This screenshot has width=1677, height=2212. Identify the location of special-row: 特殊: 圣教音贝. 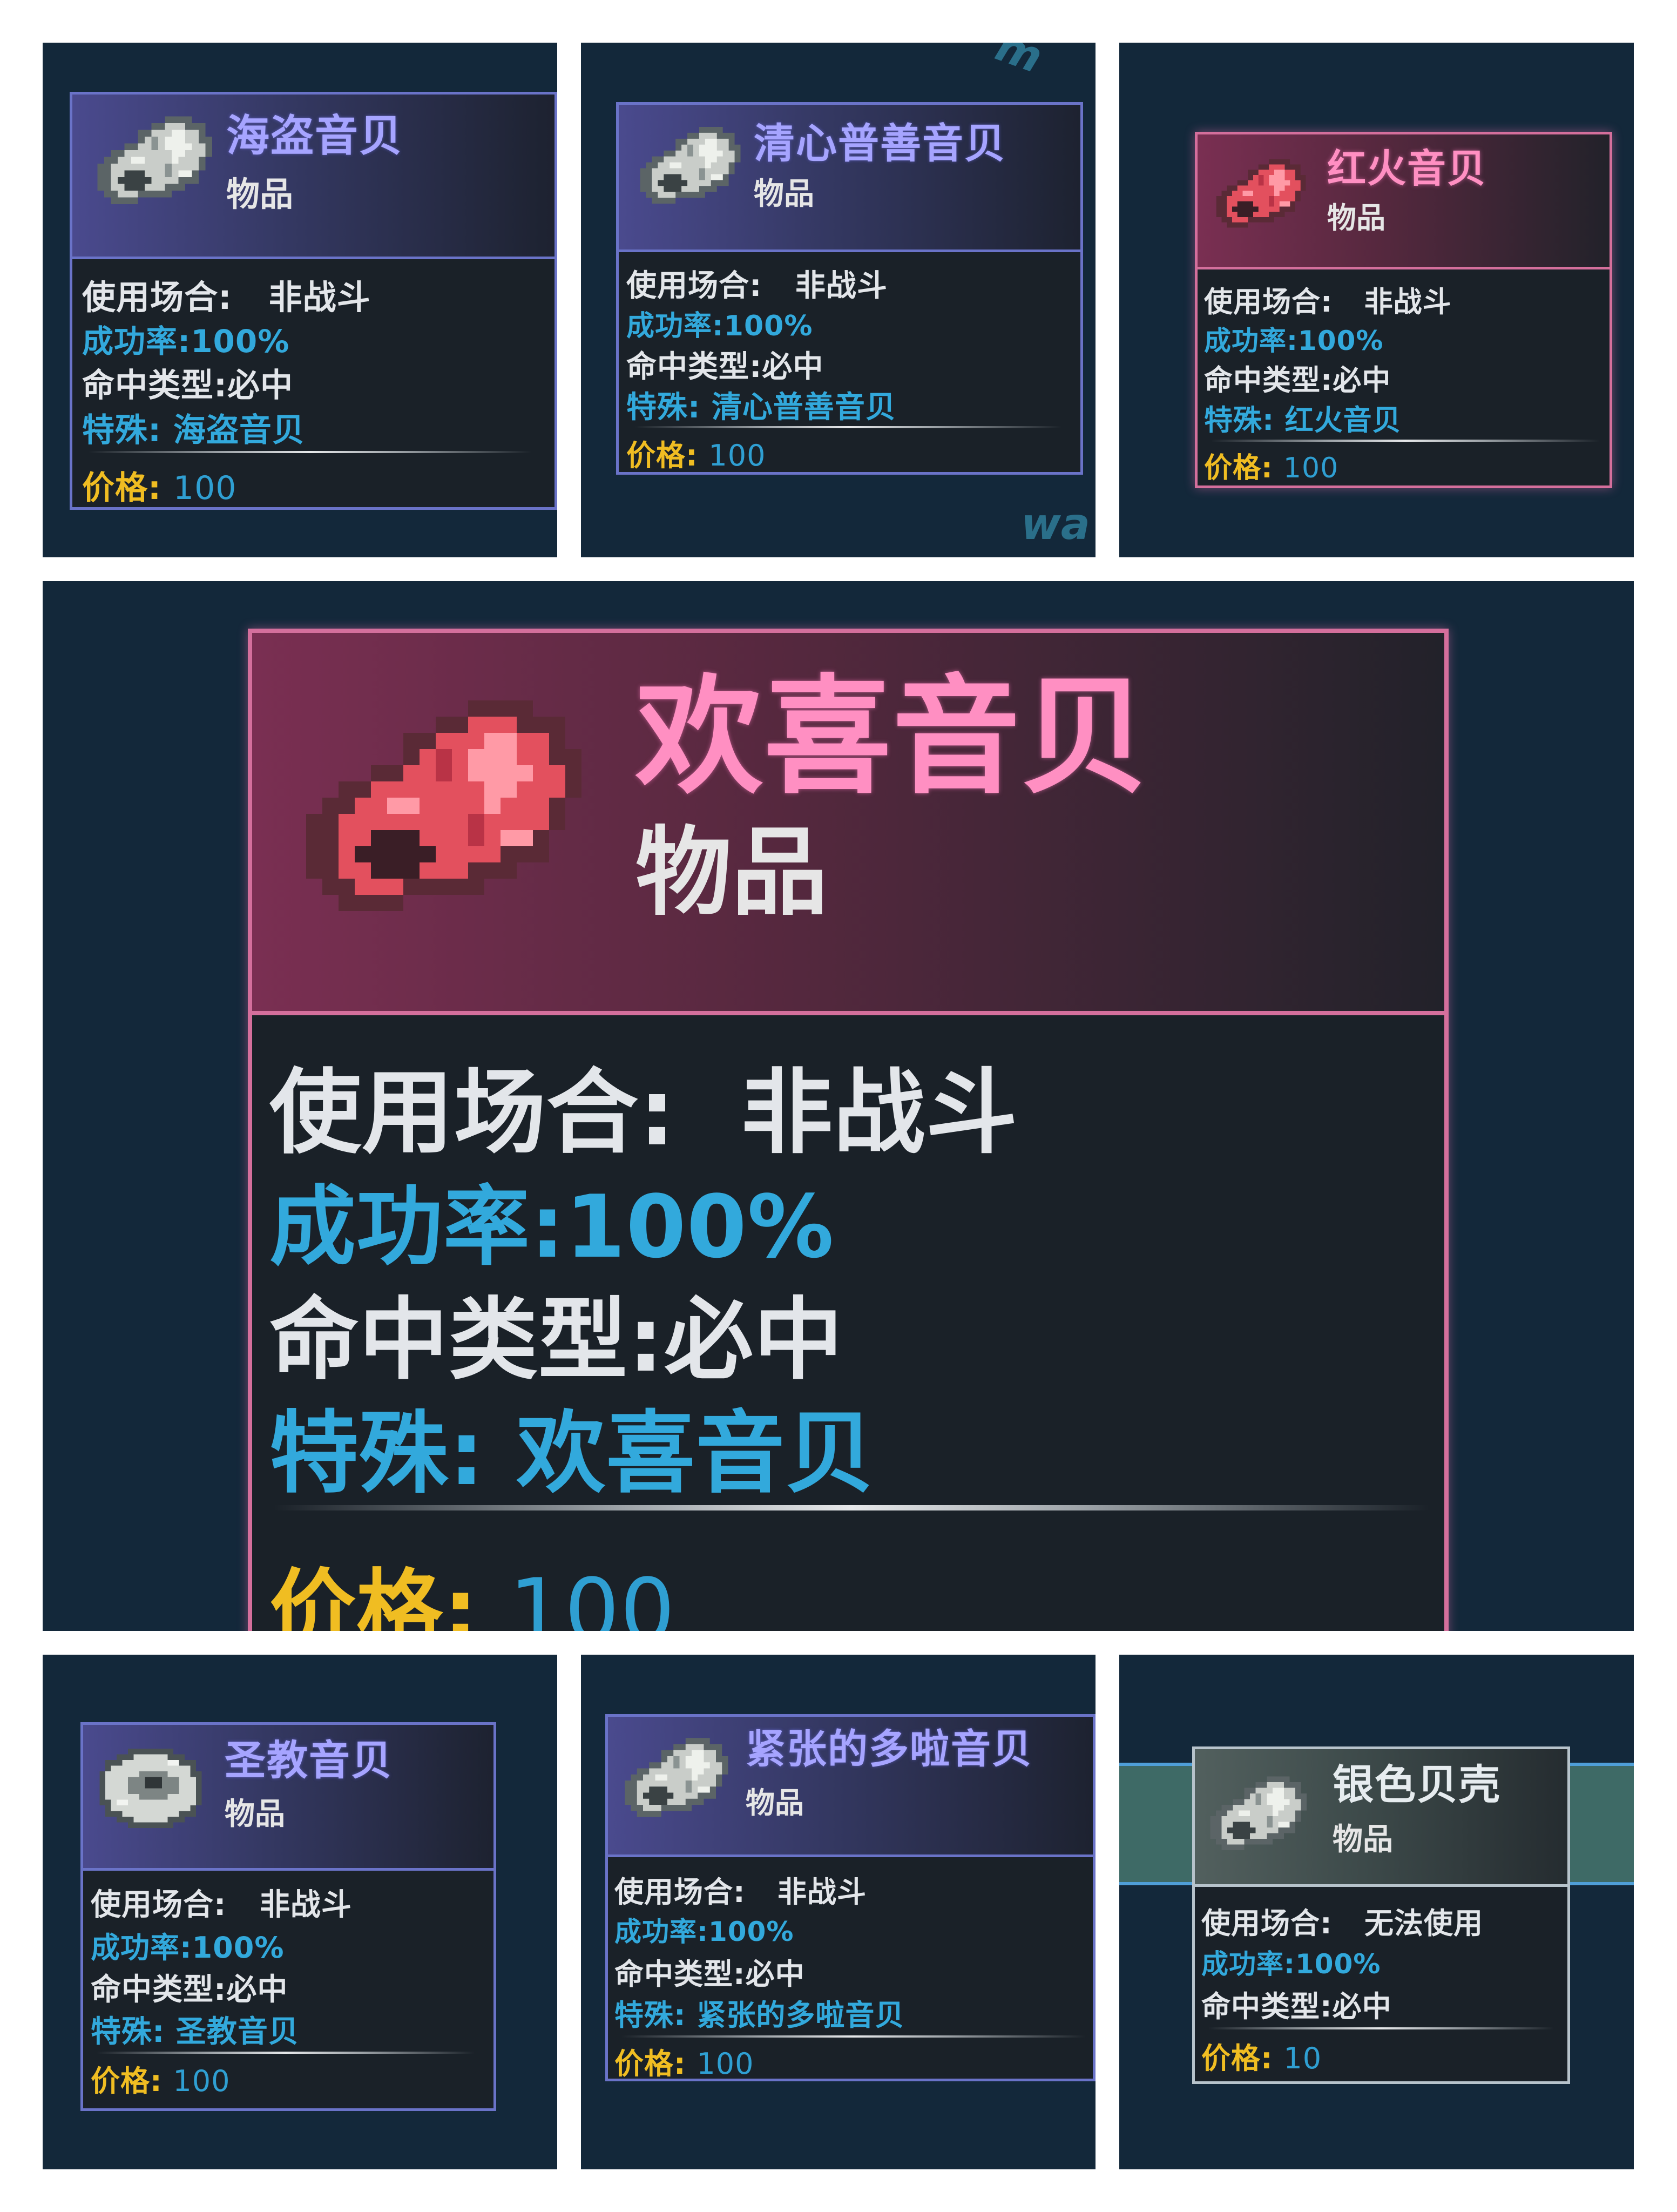
(195, 2029).